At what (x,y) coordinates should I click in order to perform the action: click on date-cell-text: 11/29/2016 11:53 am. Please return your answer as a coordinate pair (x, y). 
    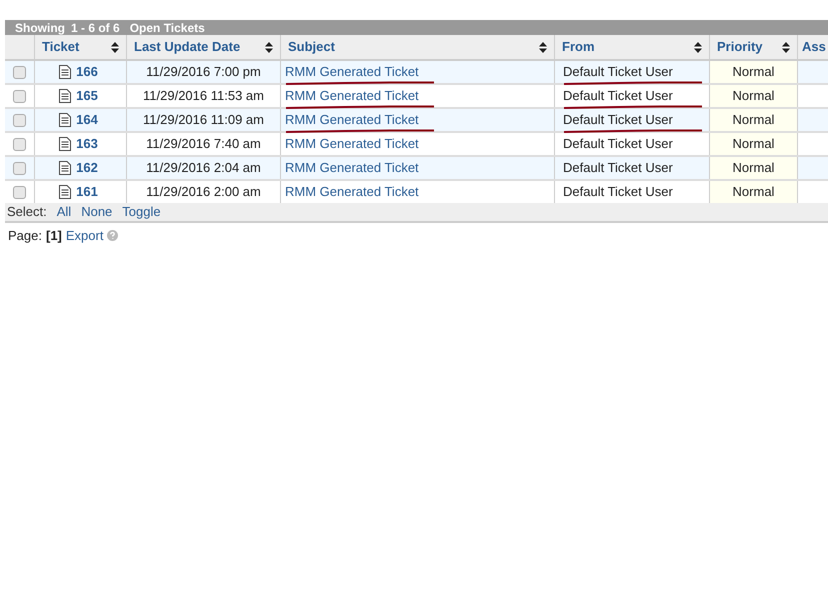
    Looking at the image, I should click on (203, 96).